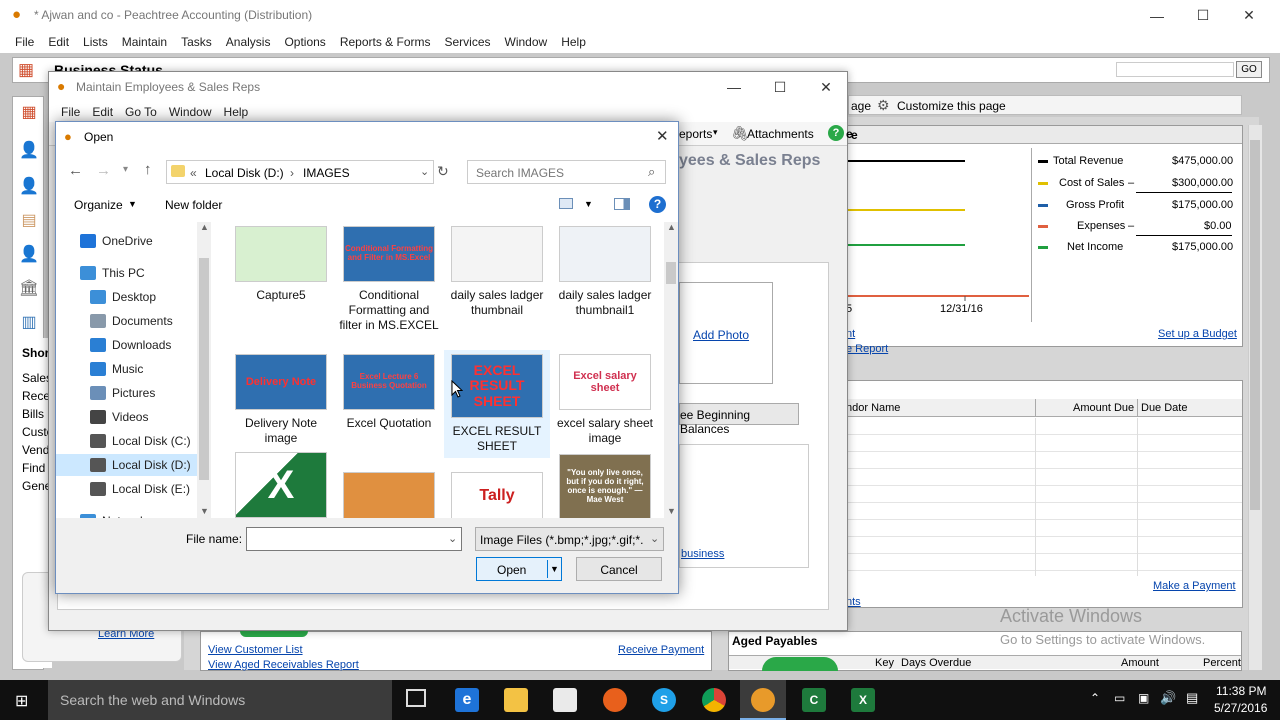 Image resolution: width=1280 pixels, height=720 pixels. I want to click on search-images-input: Search IMAGES ⌕, so click(566, 172).